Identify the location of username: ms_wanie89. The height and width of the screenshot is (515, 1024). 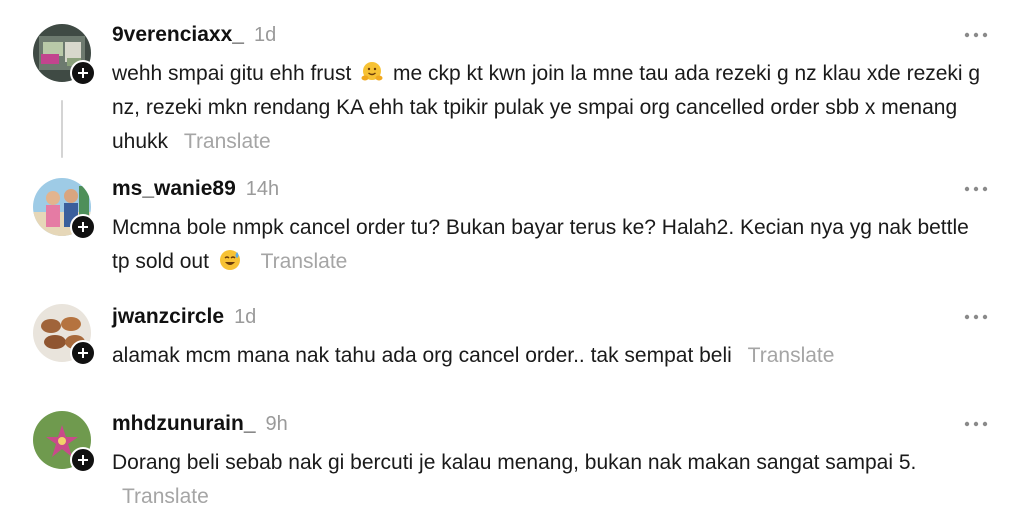
(174, 188).